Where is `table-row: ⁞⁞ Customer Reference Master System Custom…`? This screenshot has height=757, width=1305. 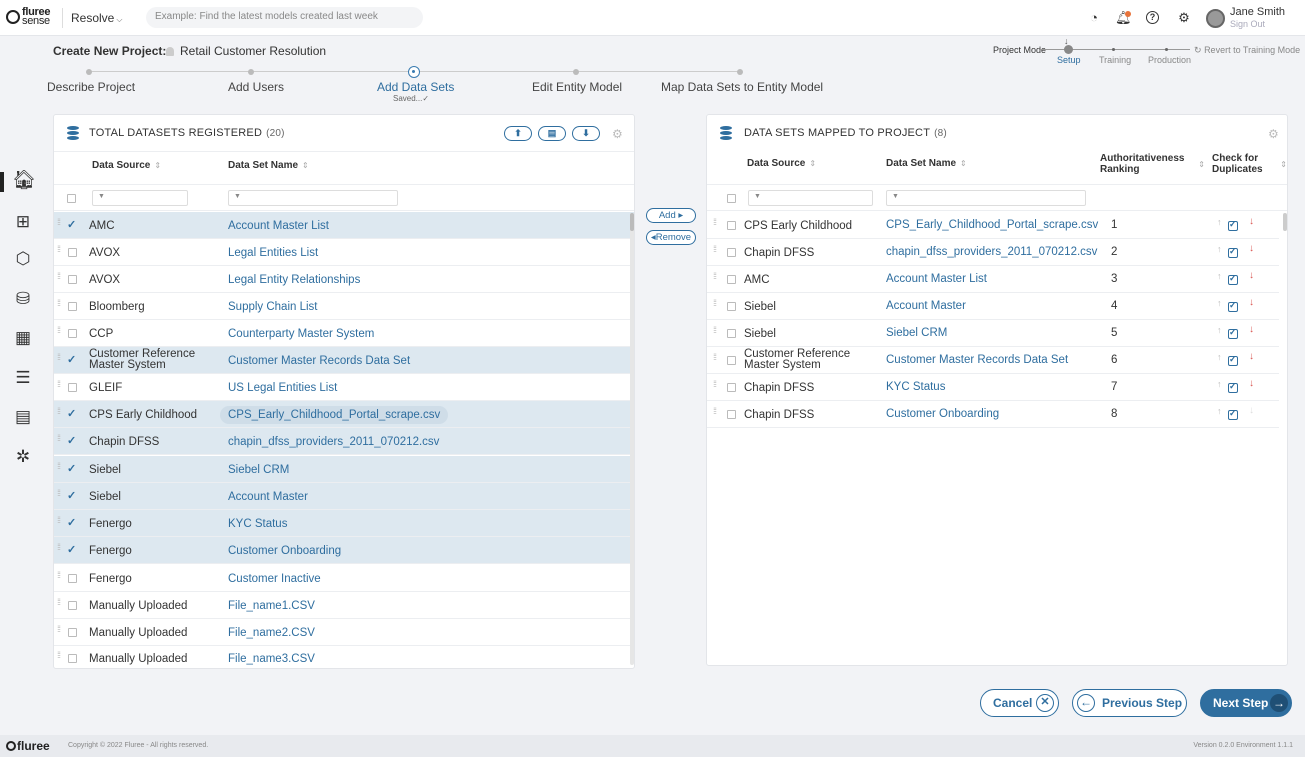 table-row: ⁞⁞ Customer Reference Master System Custom… is located at coordinates (344, 360).